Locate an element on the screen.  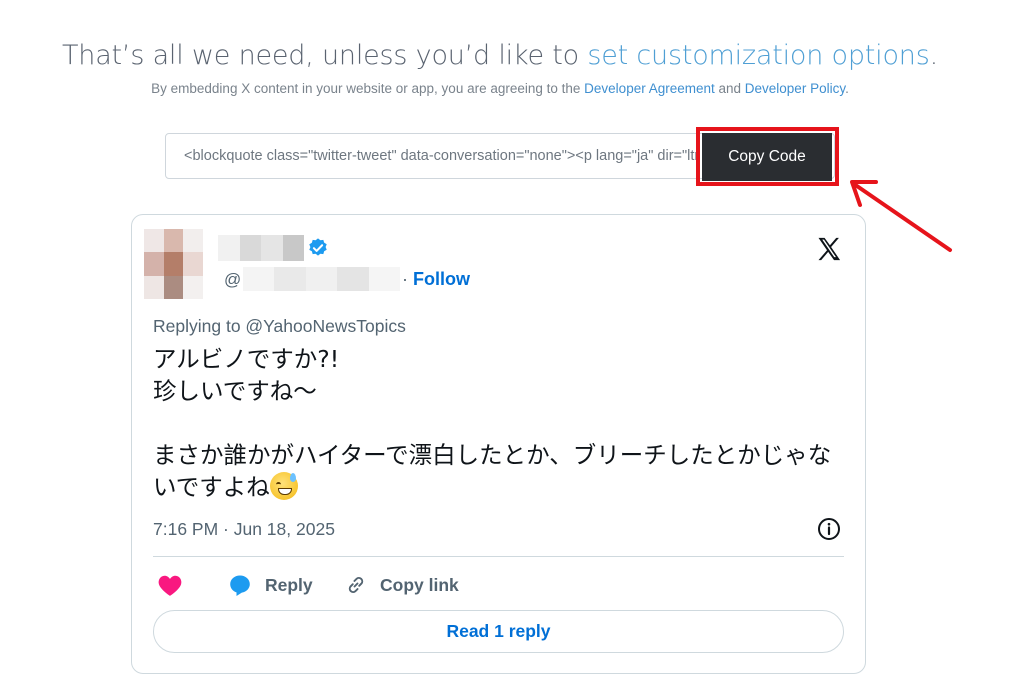
heart-icon is located at coordinates (170, 585).